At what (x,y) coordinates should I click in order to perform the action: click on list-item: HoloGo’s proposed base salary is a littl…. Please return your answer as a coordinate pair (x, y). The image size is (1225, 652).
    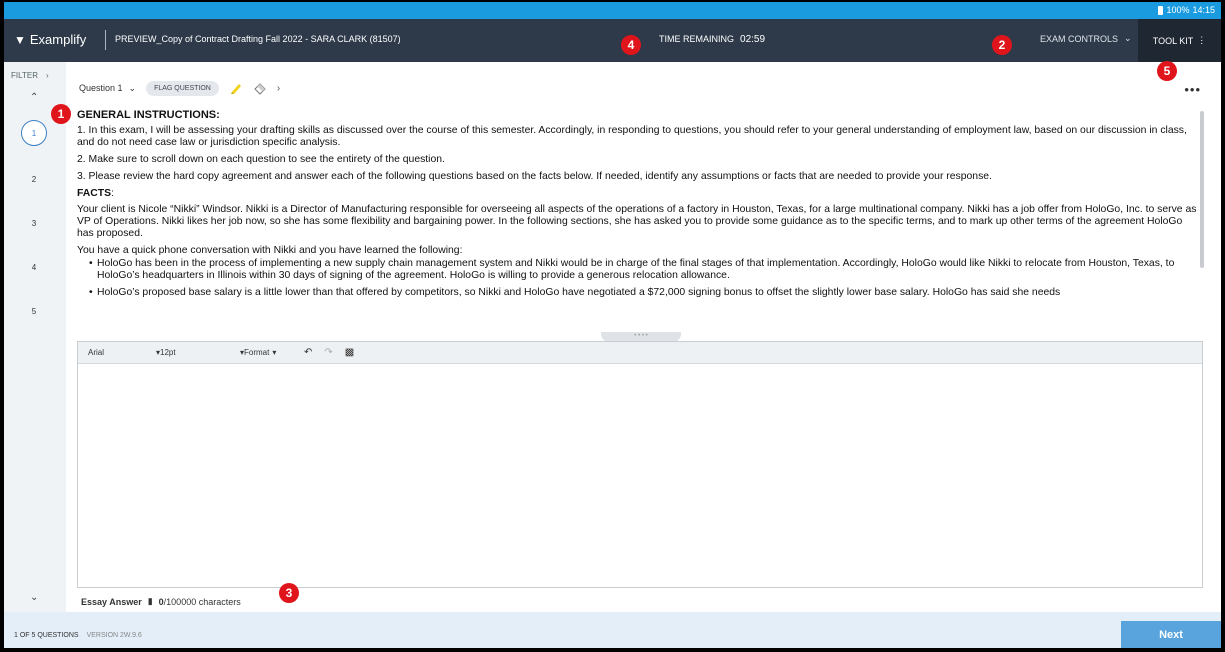
    Looking at the image, I should click on (644, 293).